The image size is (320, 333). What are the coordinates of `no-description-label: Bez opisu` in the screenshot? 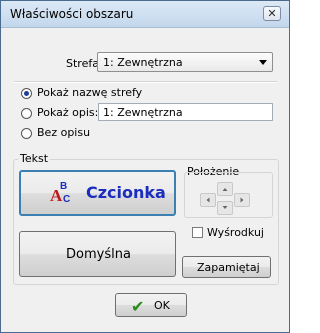 It's located at (63, 132).